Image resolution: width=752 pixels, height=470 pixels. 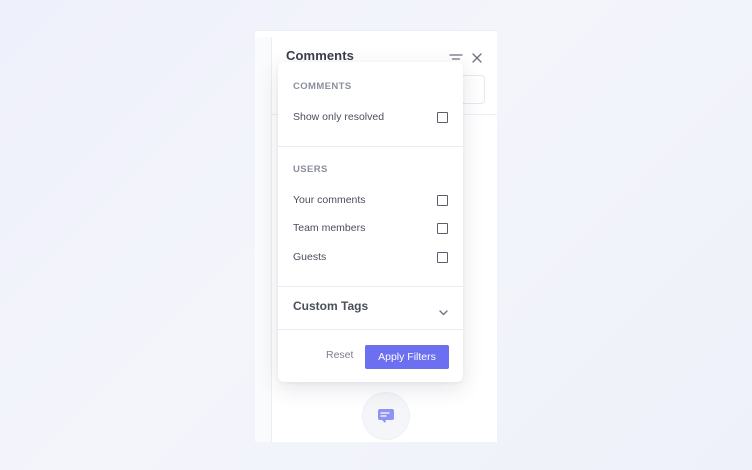 What do you see at coordinates (263, 239) in the screenshot?
I see `panel-side-rail` at bounding box center [263, 239].